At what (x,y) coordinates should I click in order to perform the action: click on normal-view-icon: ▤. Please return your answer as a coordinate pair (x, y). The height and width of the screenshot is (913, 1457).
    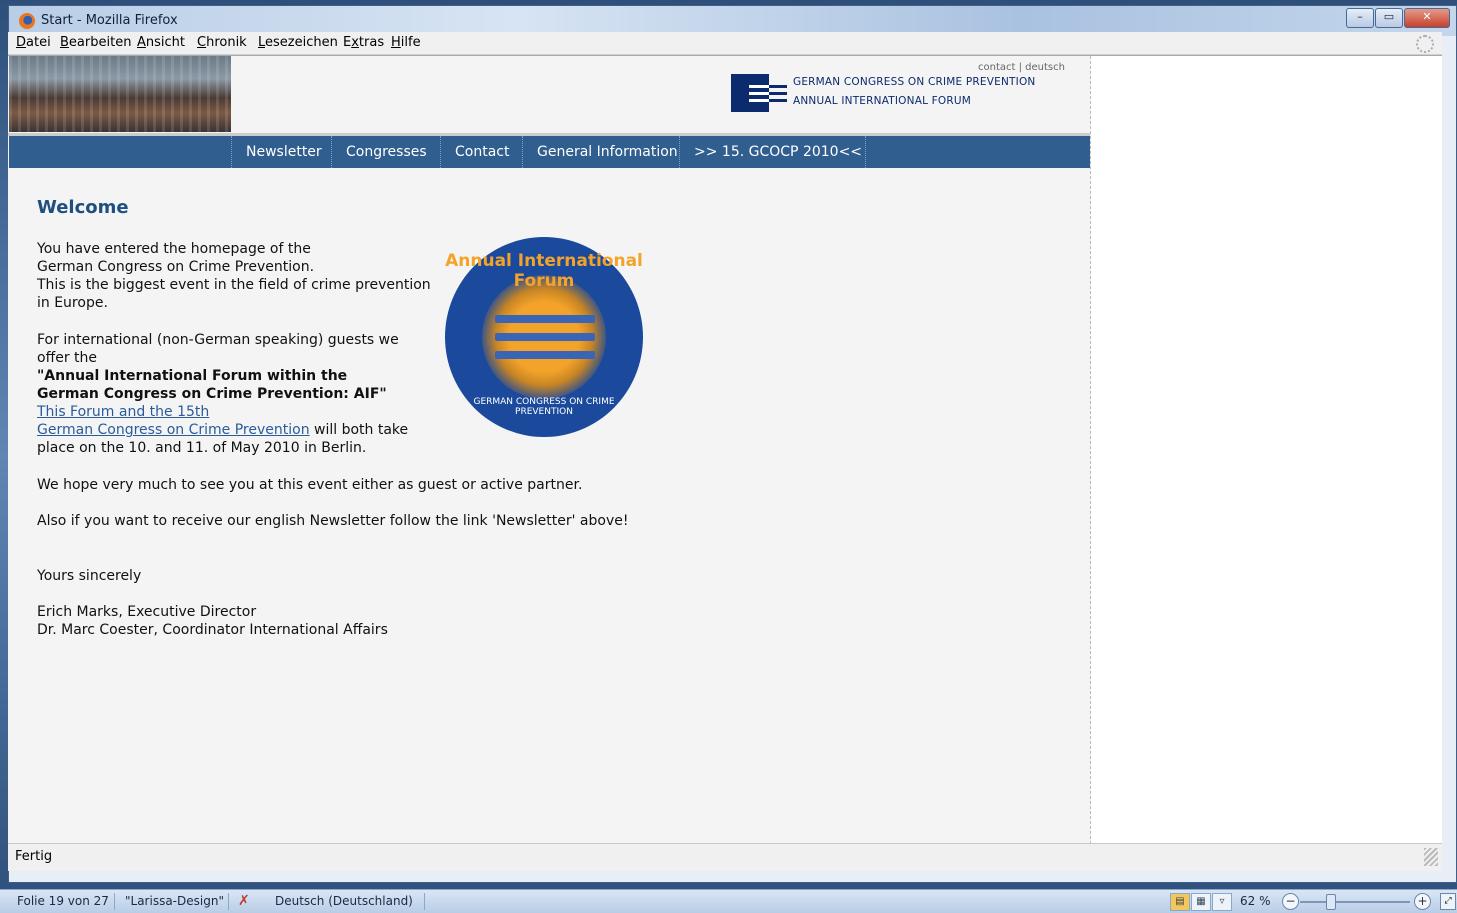
    Looking at the image, I should click on (1180, 902).